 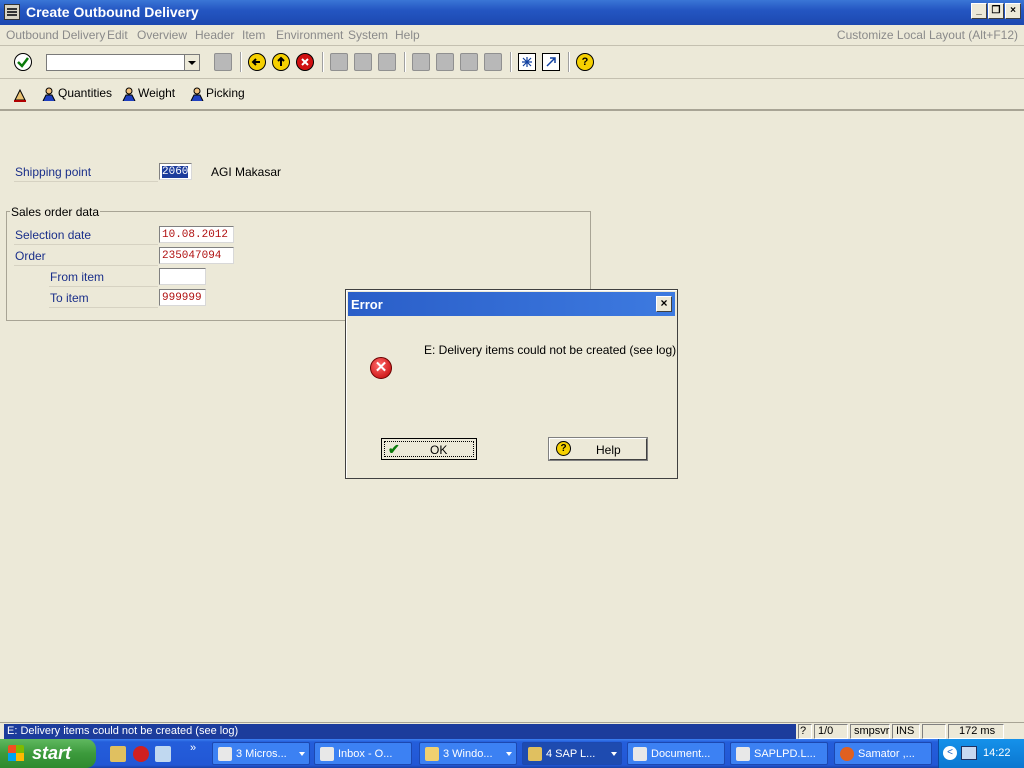 What do you see at coordinates (281, 62) in the screenshot?
I see `exit-icon` at bounding box center [281, 62].